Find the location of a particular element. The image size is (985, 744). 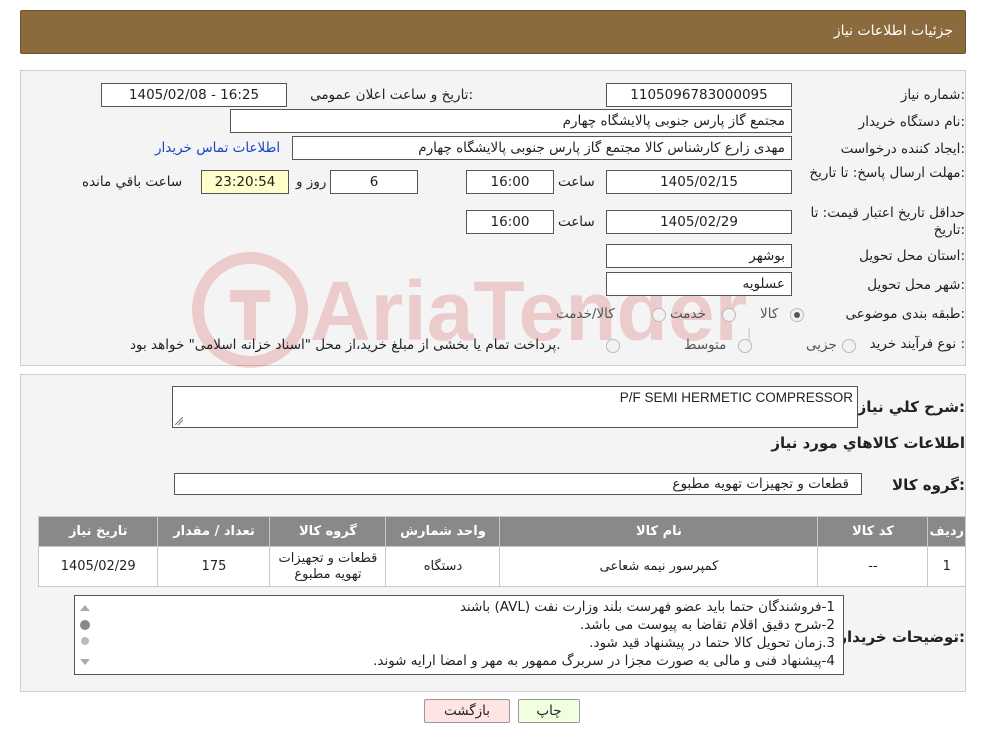

notes-label: توضیحات خریدار: is located at coordinates (901, 637).